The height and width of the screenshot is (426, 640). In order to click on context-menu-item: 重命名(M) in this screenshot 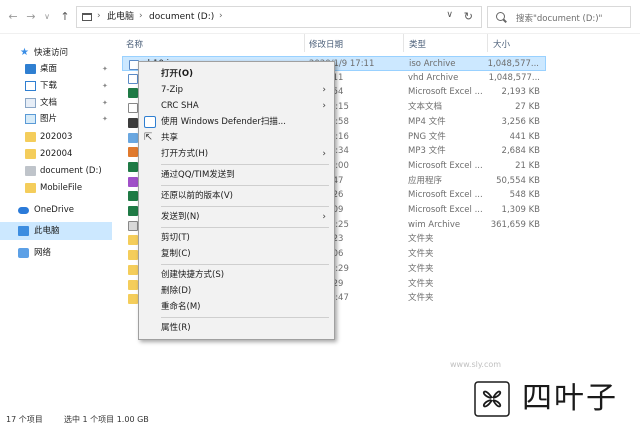, I will do `click(236, 307)`.